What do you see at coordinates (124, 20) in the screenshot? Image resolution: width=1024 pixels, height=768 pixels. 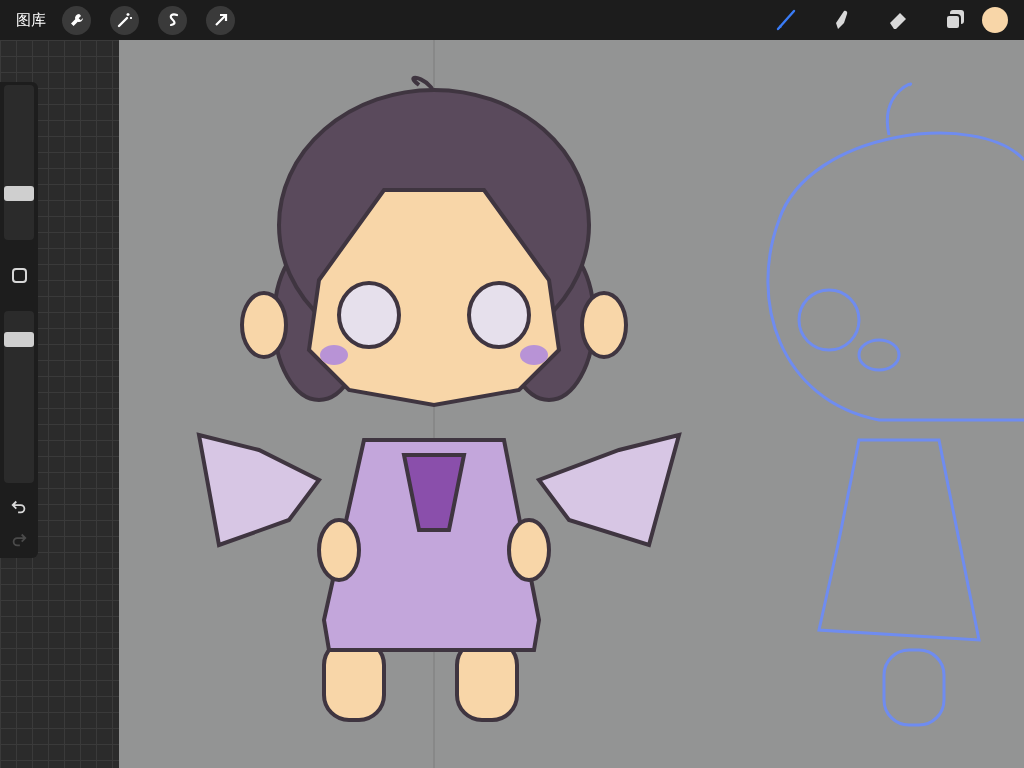 I see `magic-wand-button` at bounding box center [124, 20].